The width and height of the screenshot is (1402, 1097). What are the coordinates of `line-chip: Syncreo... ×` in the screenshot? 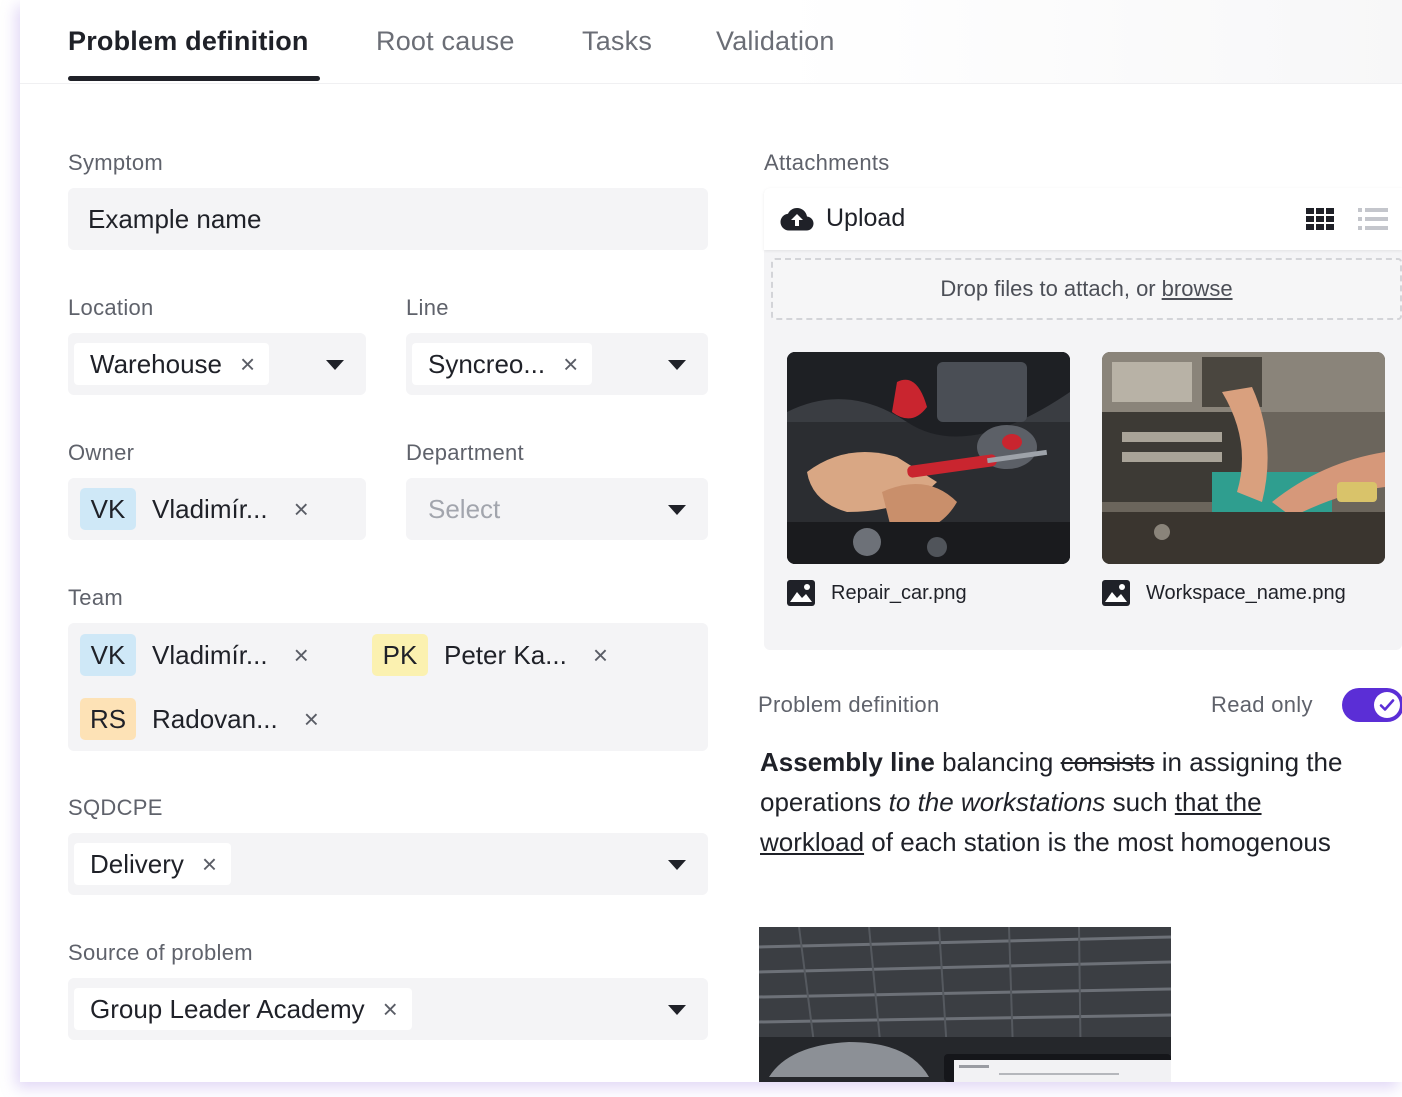 It's located at (502, 364).